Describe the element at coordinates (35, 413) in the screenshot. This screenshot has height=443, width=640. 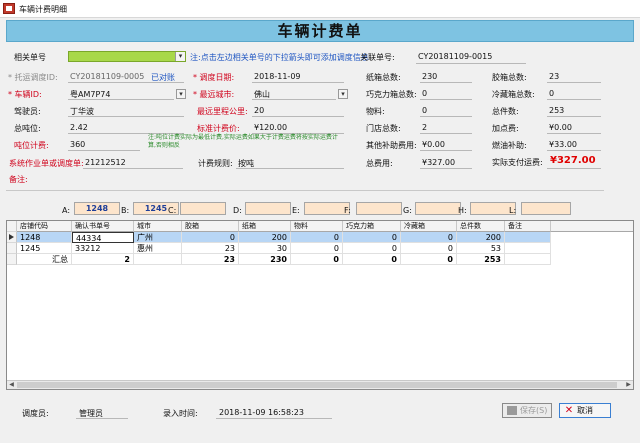
I see `dispatcher-label: 调度员:` at that location.